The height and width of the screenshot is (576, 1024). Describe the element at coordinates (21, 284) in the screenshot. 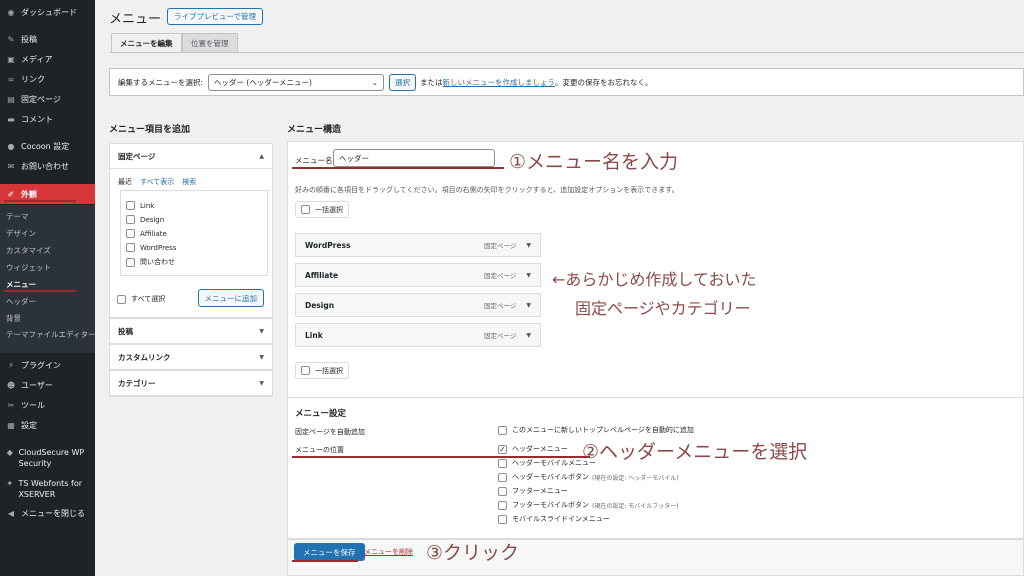

I see `submenu-menus: メニュー` at that location.